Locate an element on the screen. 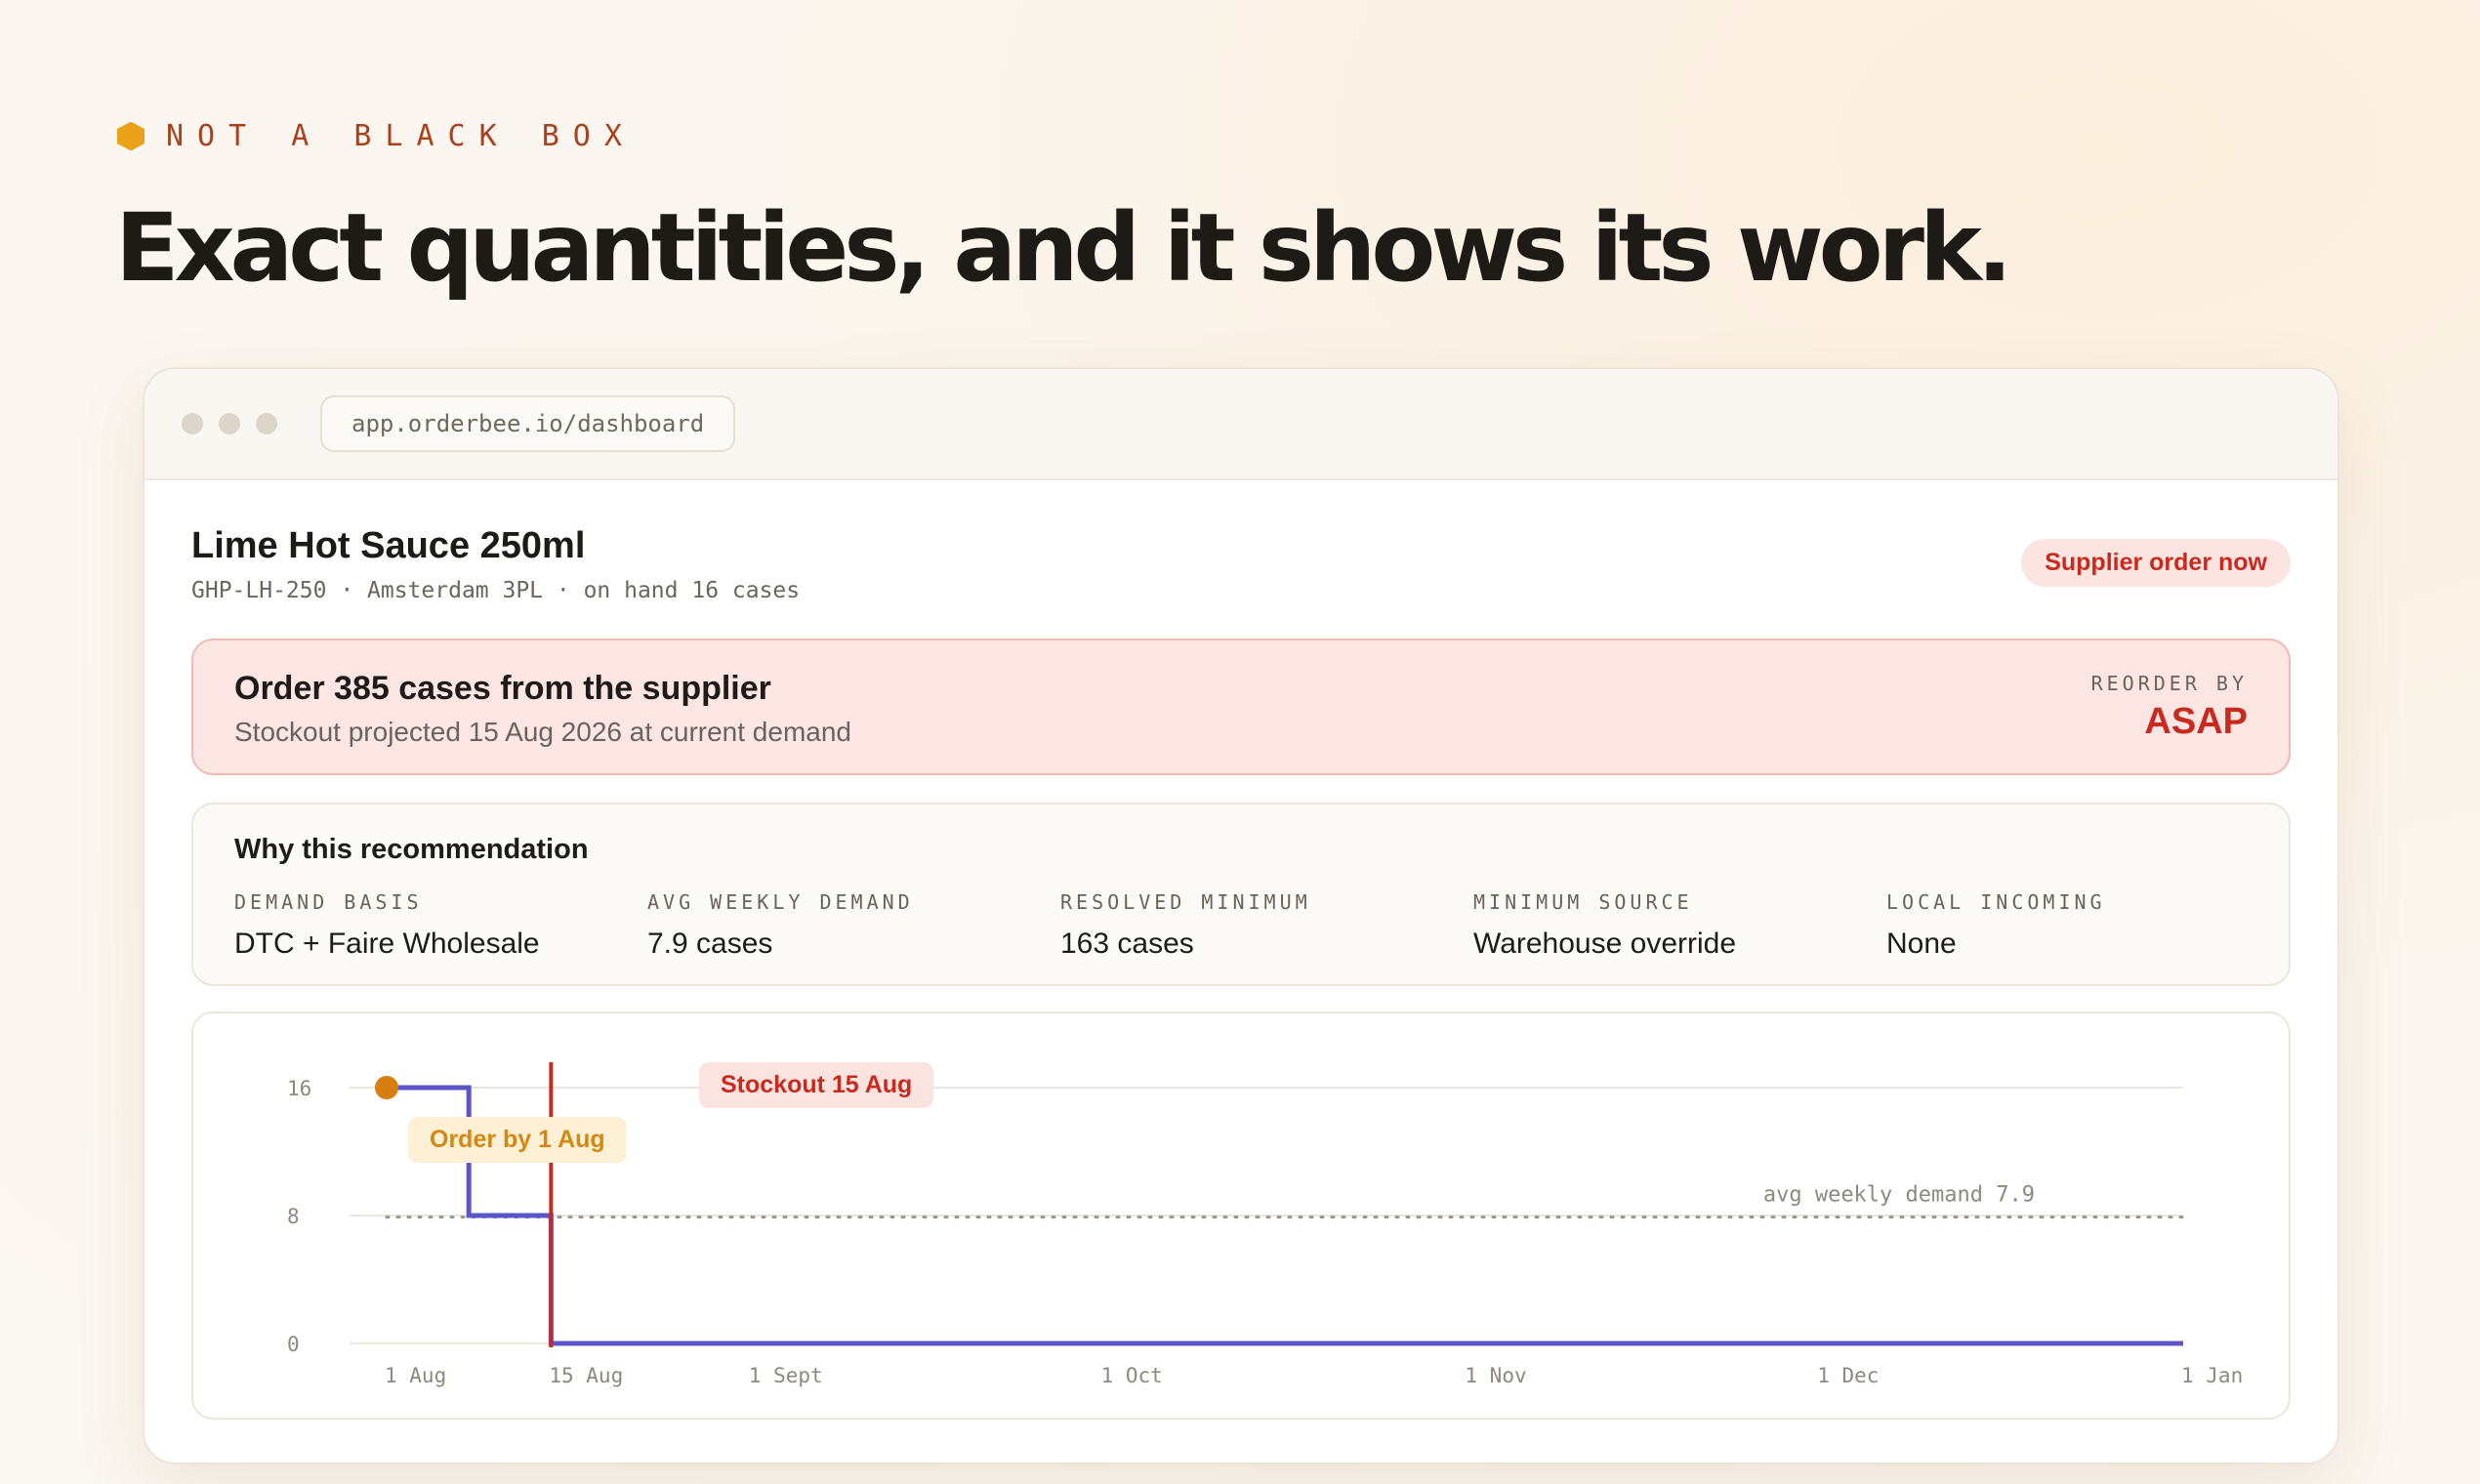 The image size is (2480, 1484). eyebrow-text: NOT A BLACK BOX is located at coordinates (401, 136).